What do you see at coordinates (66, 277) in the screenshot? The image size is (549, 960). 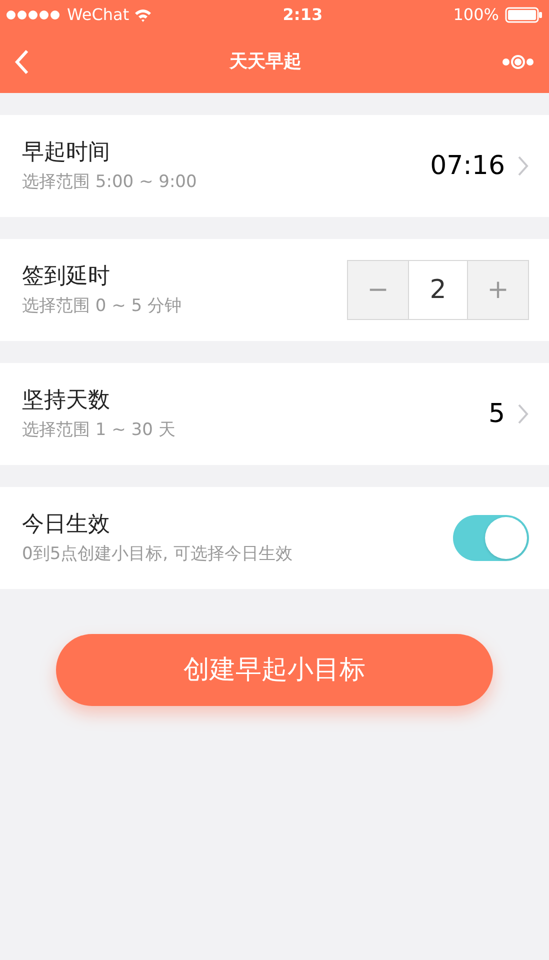 I see `row-title: 签到延时` at bounding box center [66, 277].